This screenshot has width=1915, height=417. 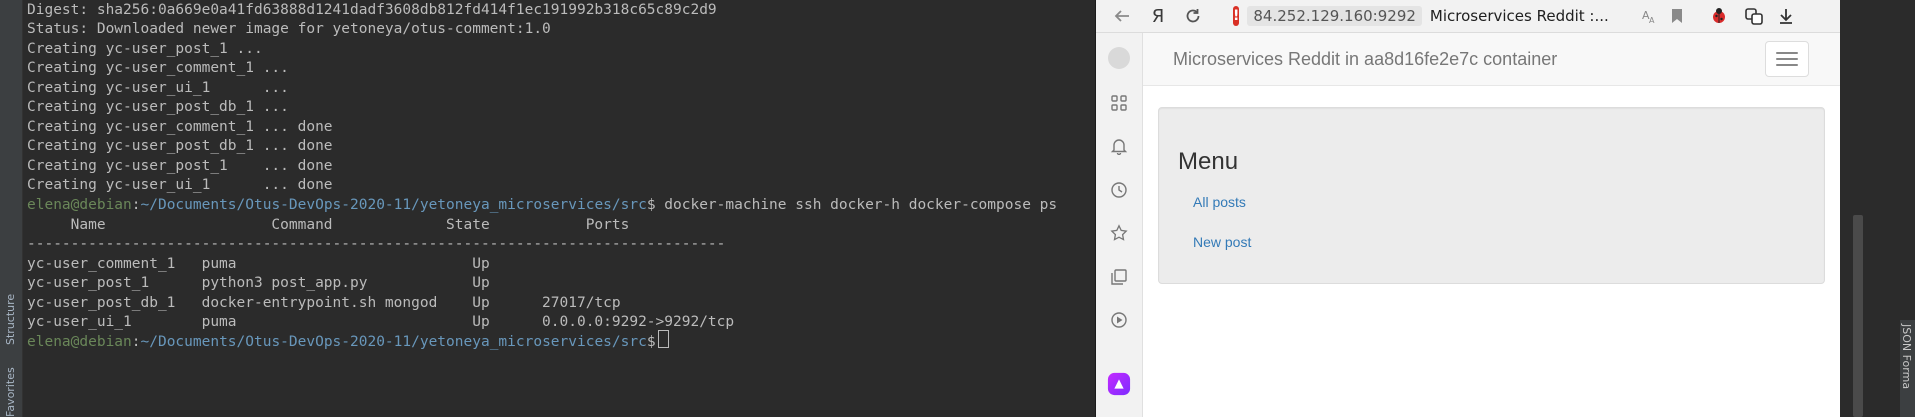 I want to click on alice-icon, so click(x=1119, y=384).